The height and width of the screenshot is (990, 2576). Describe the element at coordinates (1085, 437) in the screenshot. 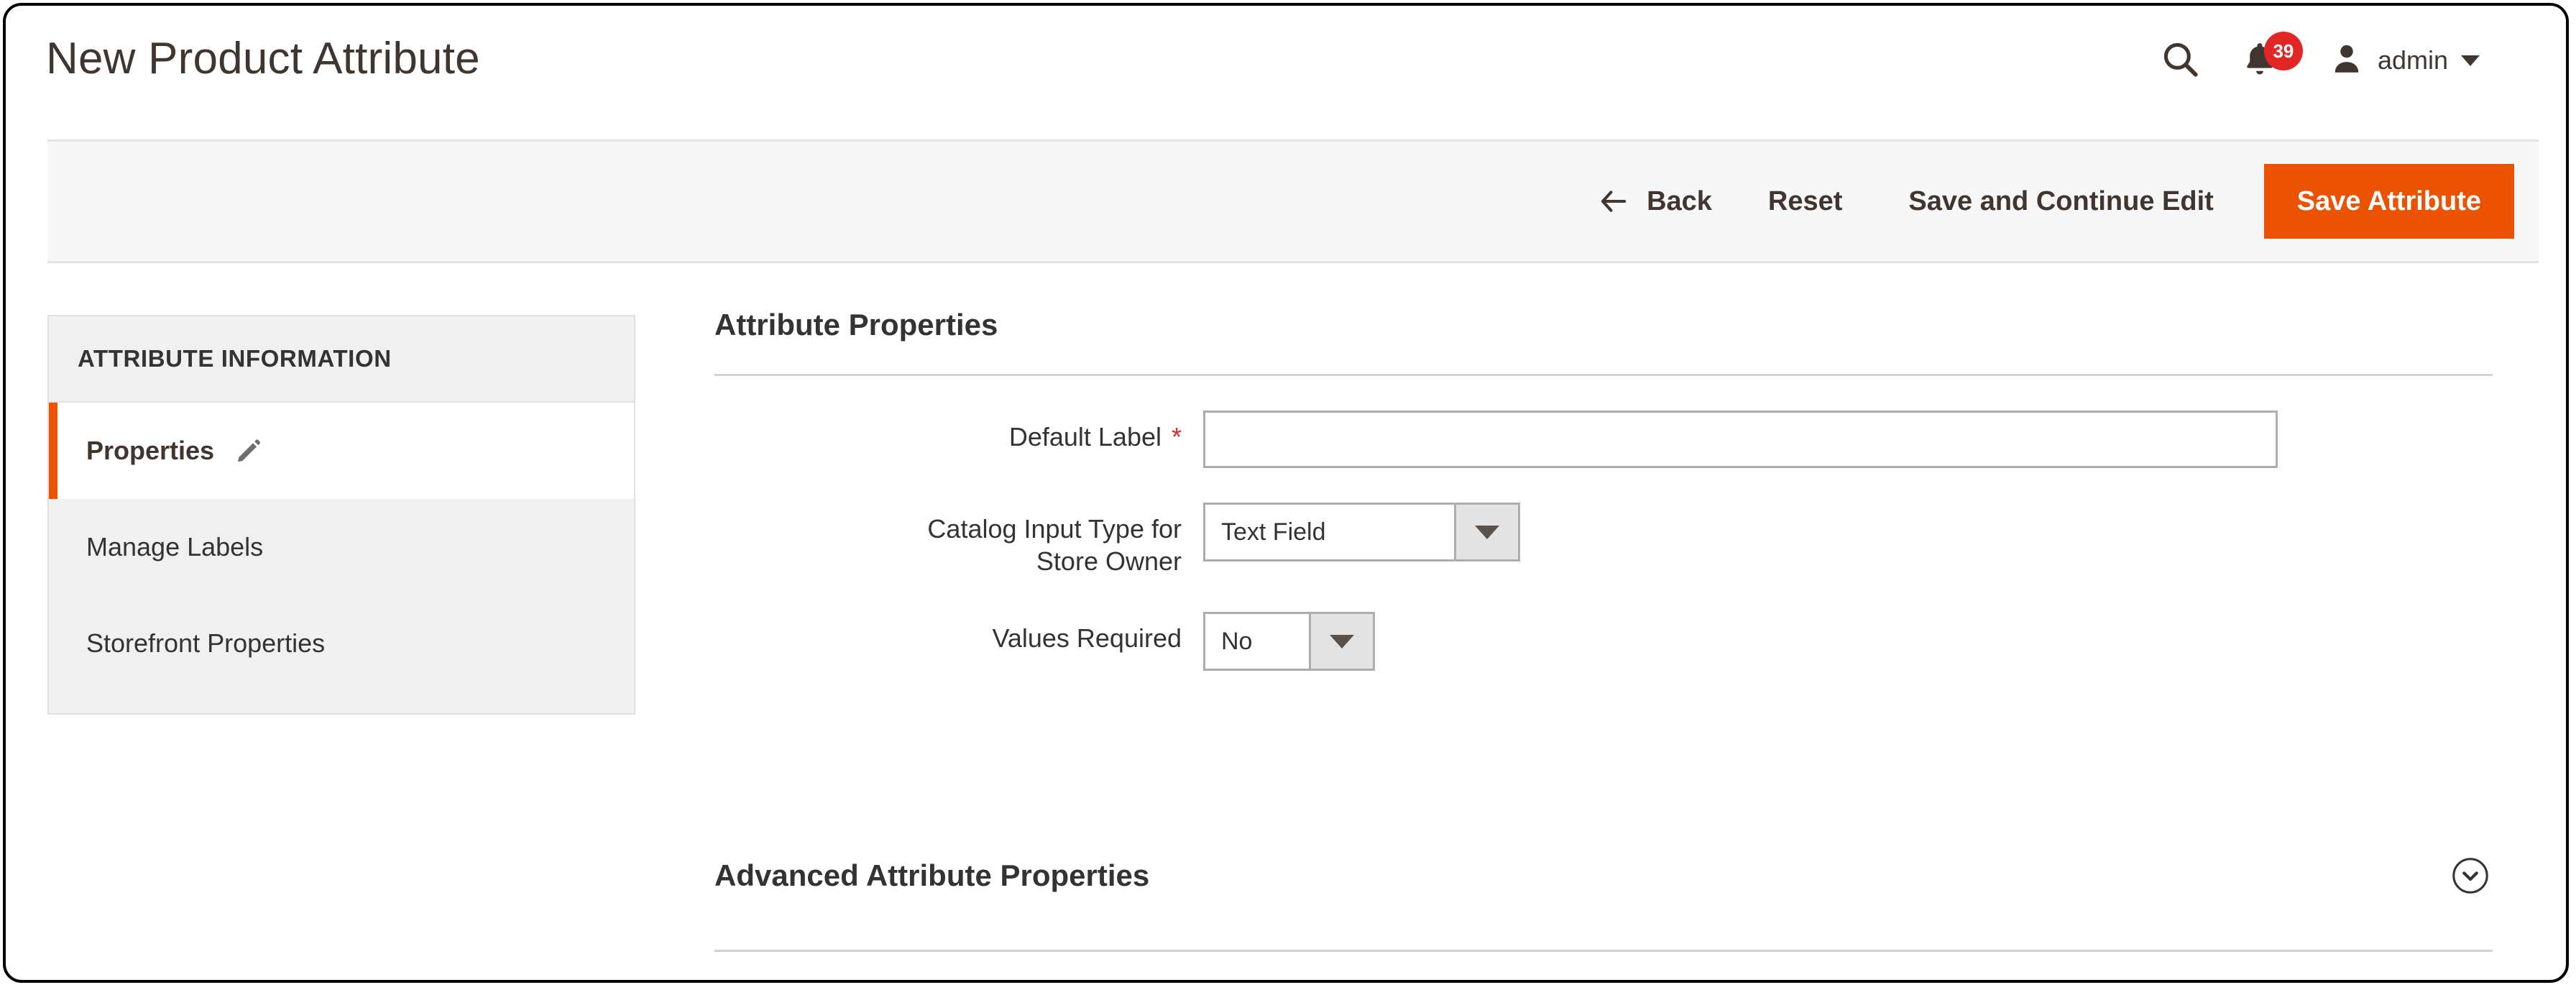

I see `default-label-text: Default Label` at that location.